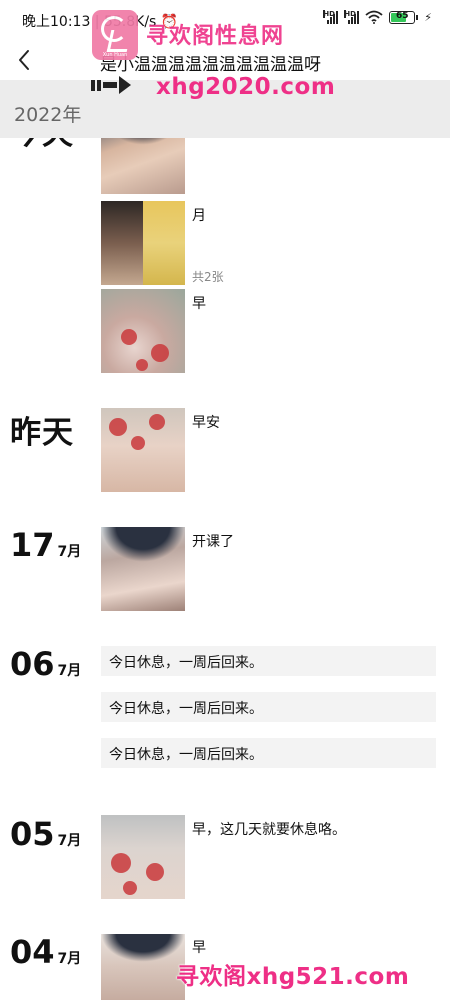  Describe the element at coordinates (32, 952) in the screenshot. I see `date-day: 04` at that location.